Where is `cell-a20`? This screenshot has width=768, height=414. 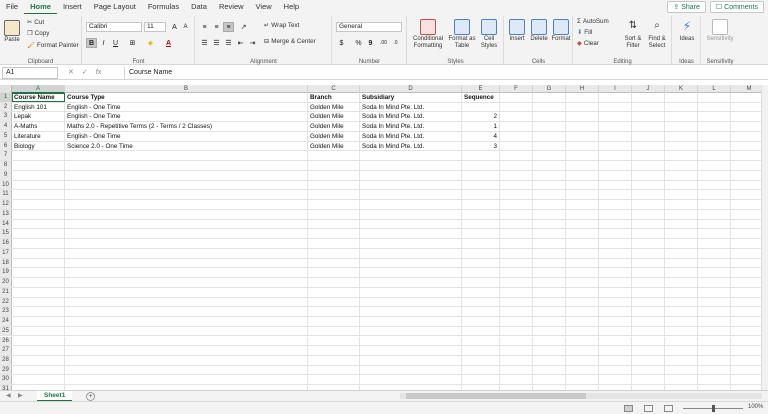 cell-a20 is located at coordinates (38, 282).